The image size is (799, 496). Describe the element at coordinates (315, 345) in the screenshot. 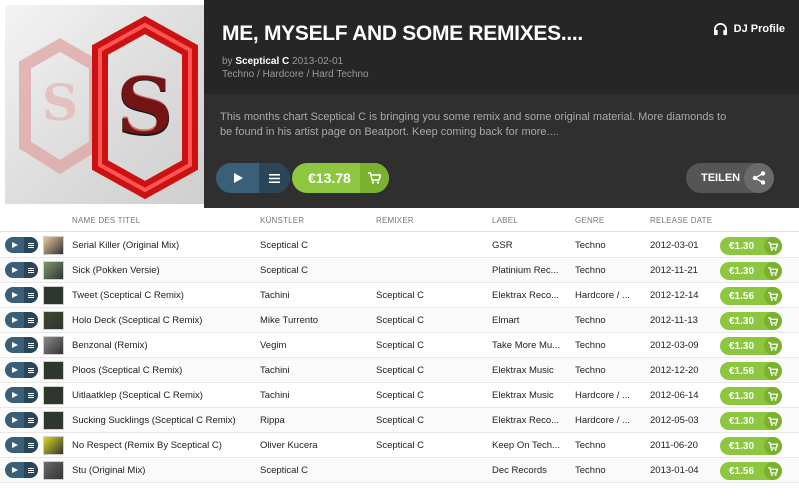

I see `track-artist: Vegim` at that location.